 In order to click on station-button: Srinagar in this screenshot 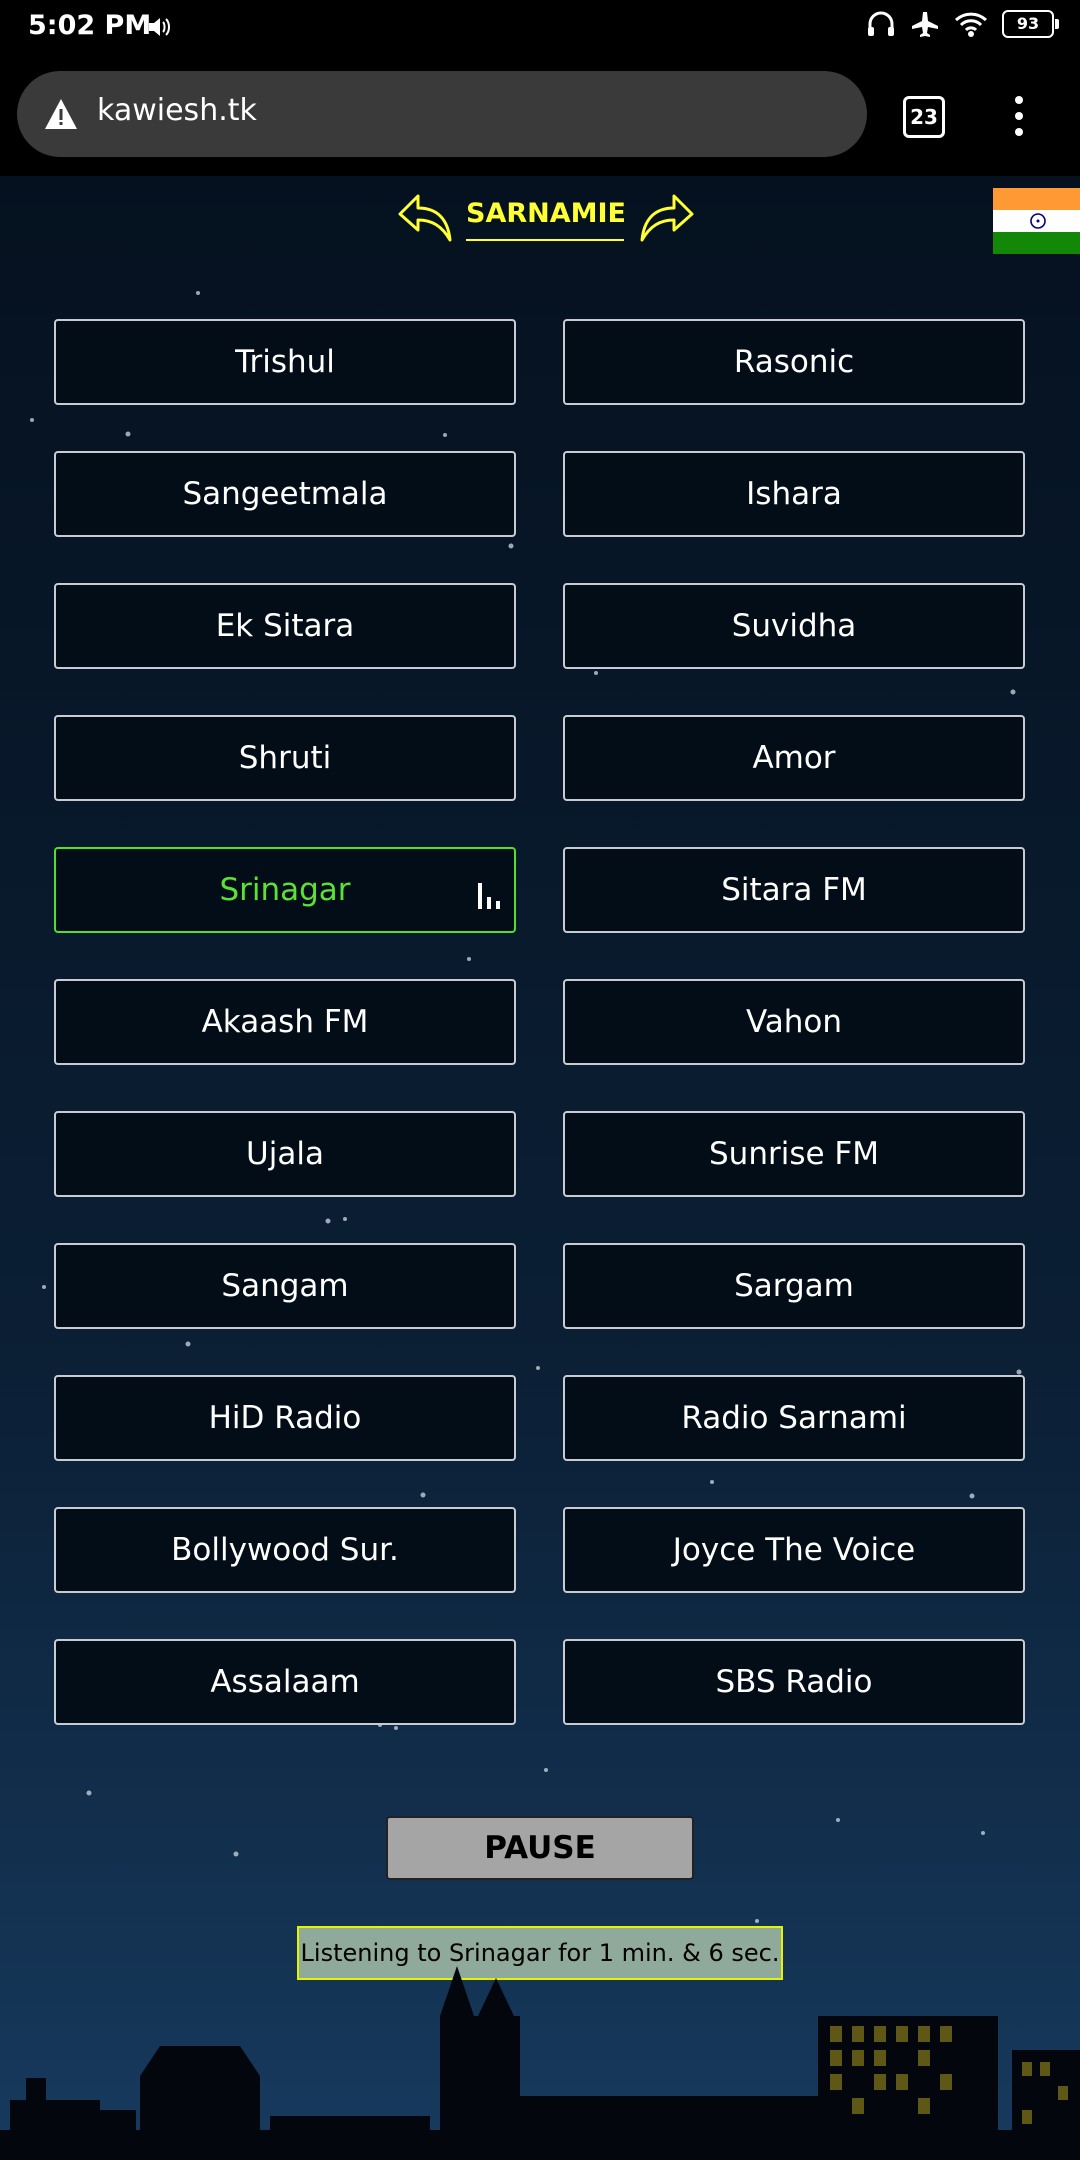, I will do `click(285, 890)`.